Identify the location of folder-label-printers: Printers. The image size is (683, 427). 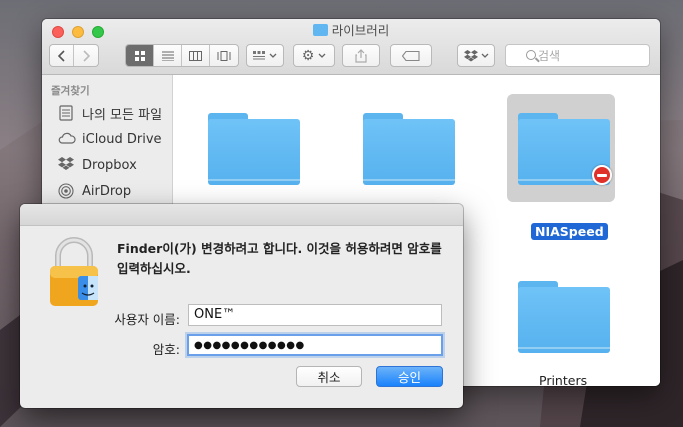
(563, 379).